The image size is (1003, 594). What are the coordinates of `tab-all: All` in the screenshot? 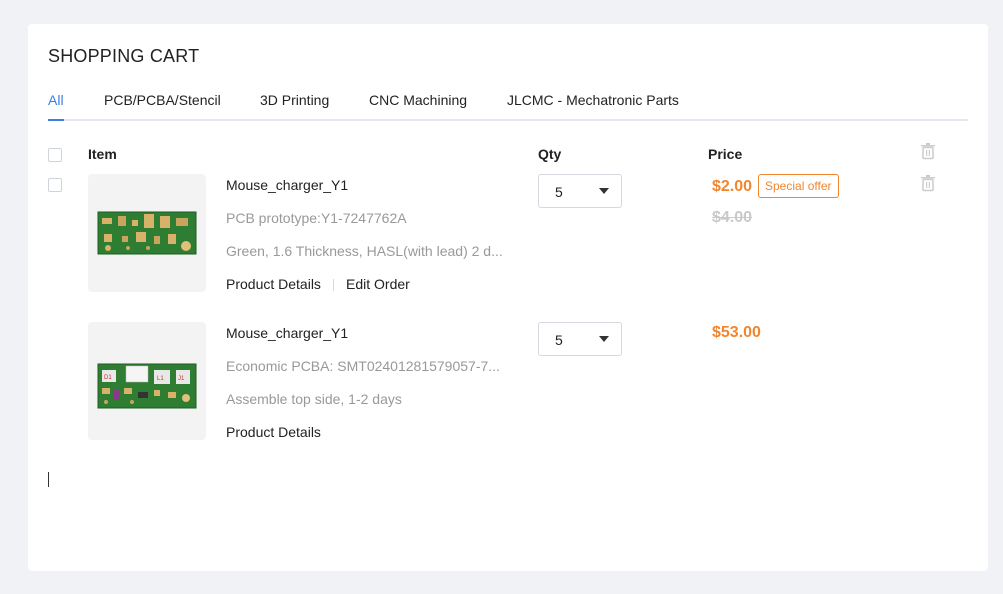 It's located at (56, 106).